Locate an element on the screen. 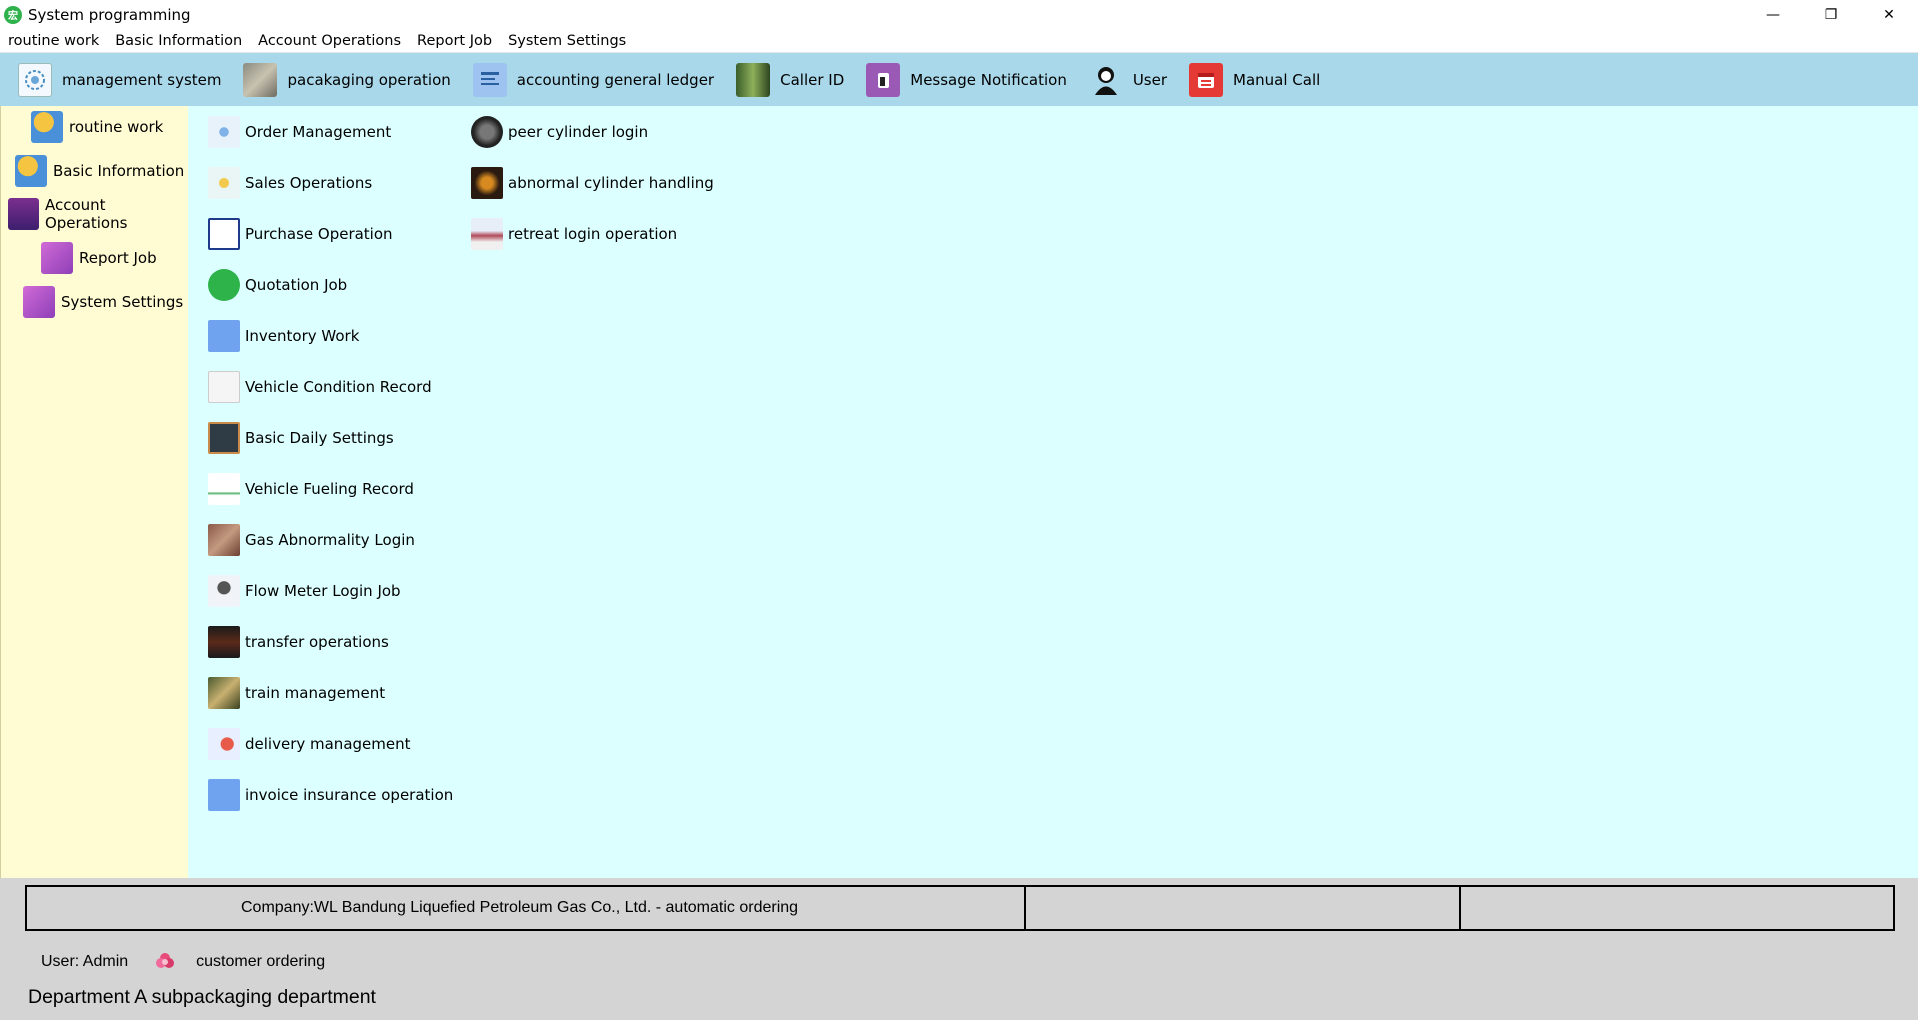 The height and width of the screenshot is (1020, 1918). toolbar-label: accounting general ledger is located at coordinates (615, 79).